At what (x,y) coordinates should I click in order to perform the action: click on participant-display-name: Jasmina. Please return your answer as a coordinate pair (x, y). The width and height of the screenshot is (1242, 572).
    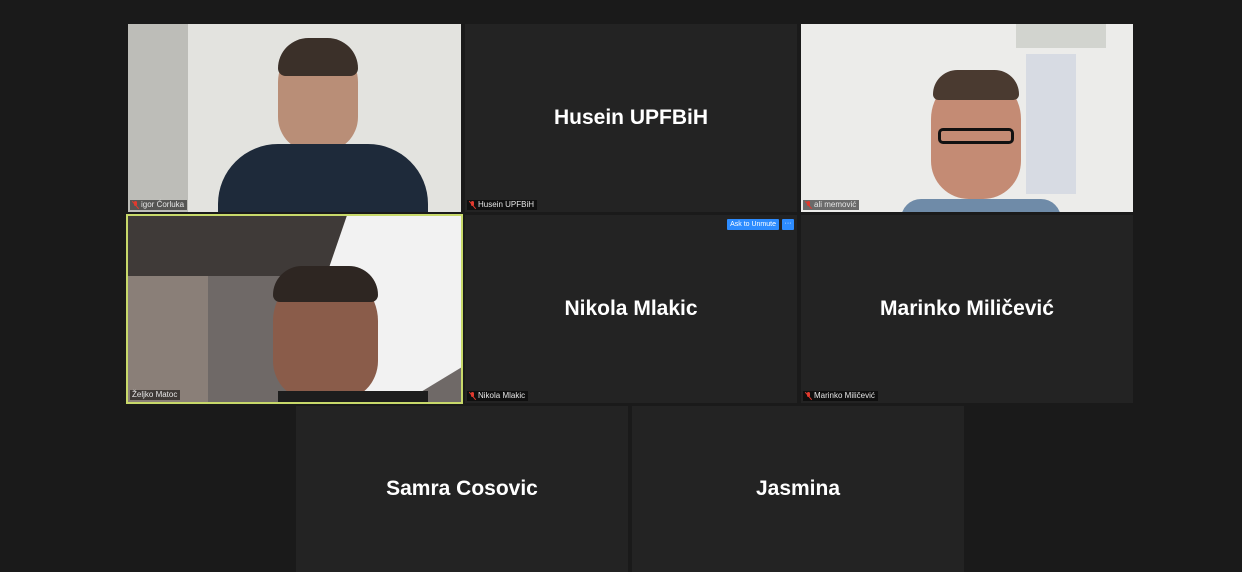
    Looking at the image, I should click on (798, 488).